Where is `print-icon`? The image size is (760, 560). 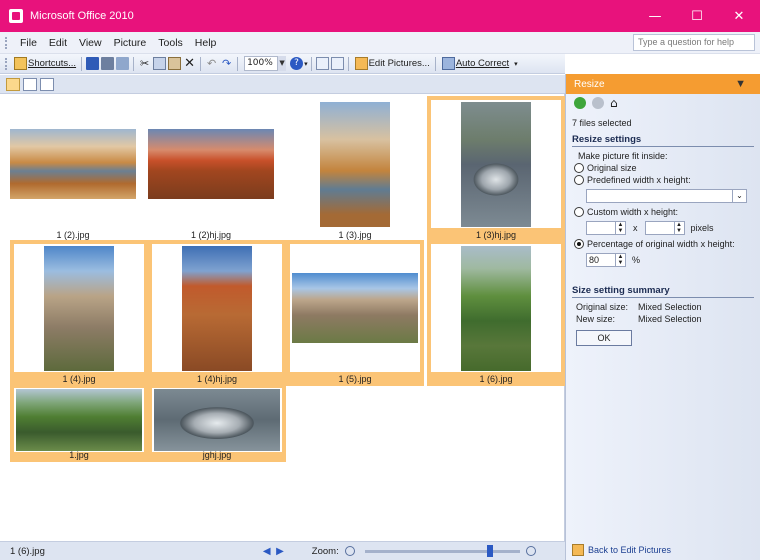
print-icon is located at coordinates (108, 63).